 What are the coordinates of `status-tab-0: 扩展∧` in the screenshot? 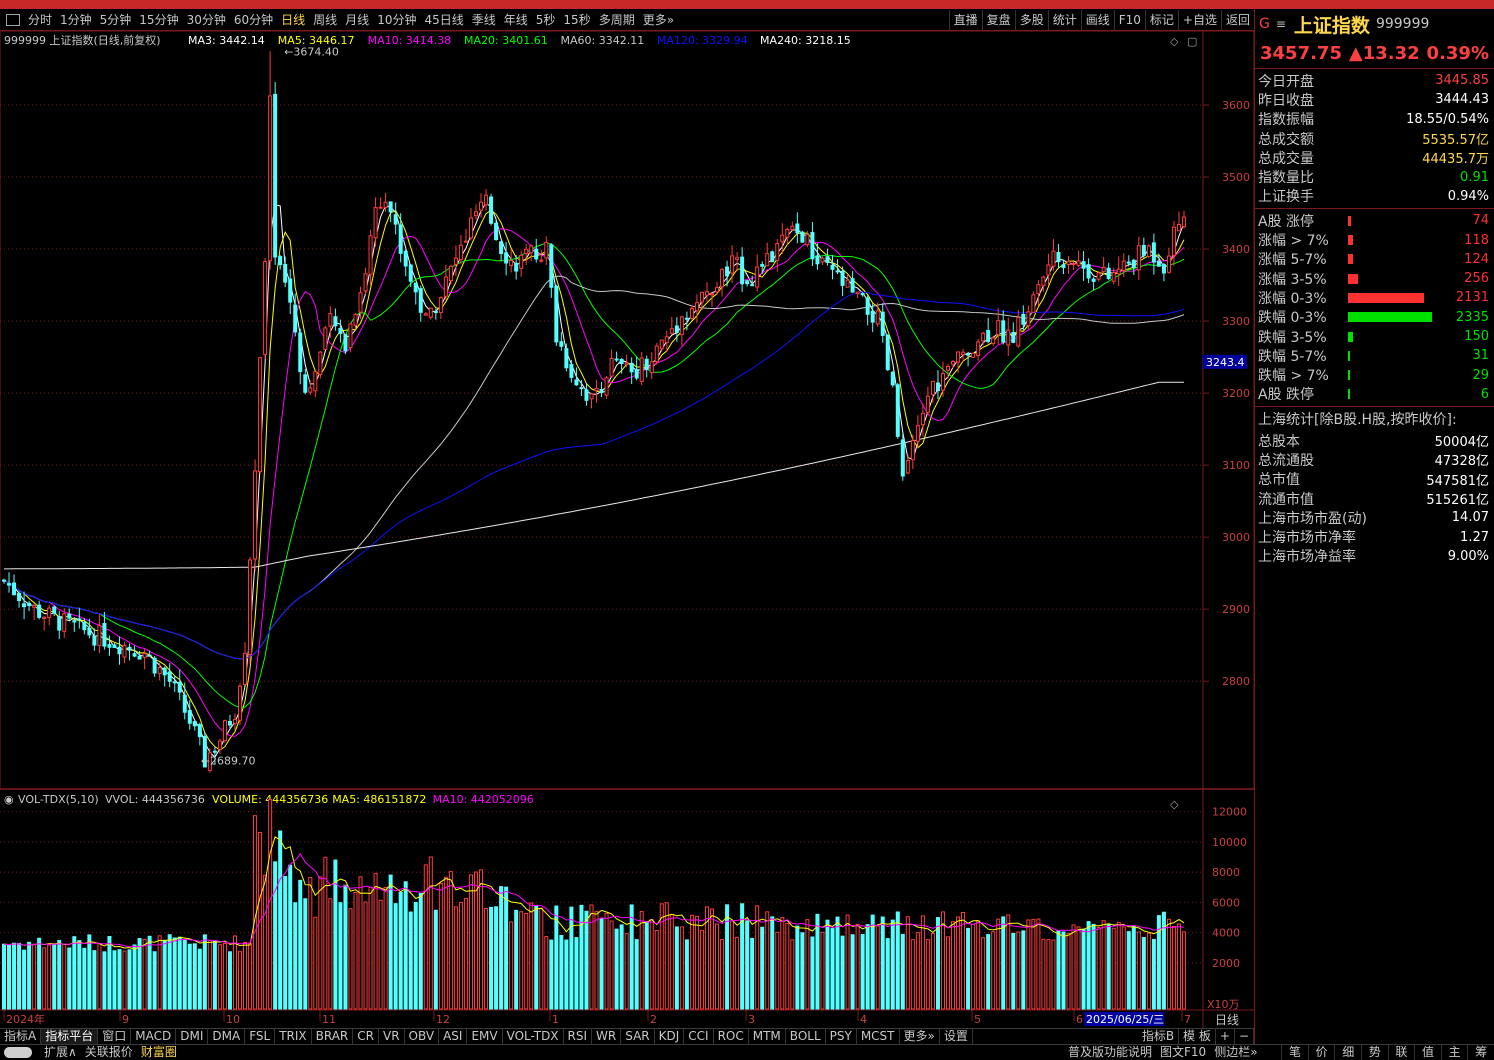 It's located at (60, 1052).